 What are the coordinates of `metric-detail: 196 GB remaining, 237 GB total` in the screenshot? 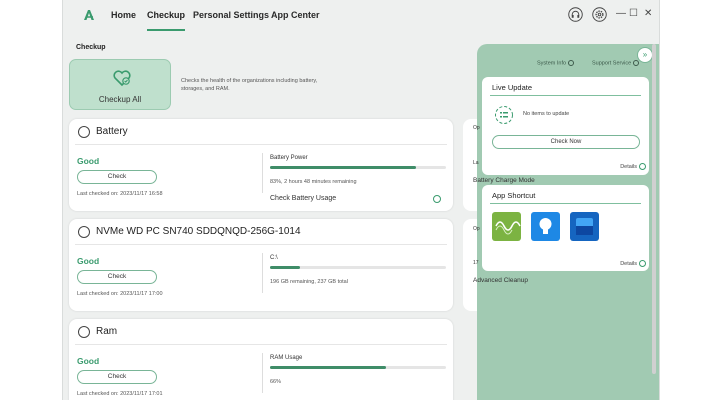 It's located at (309, 282).